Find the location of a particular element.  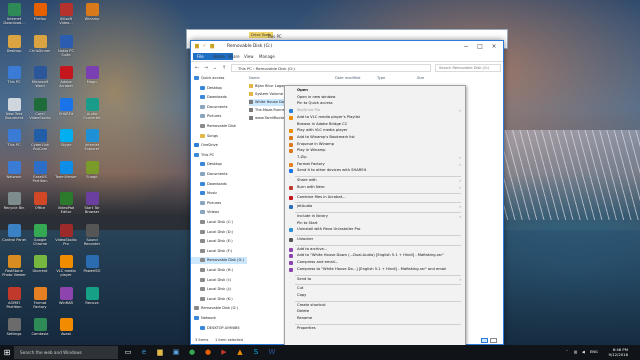

desktop-shortcut: Camtasia is located at coordinates (40, 331).